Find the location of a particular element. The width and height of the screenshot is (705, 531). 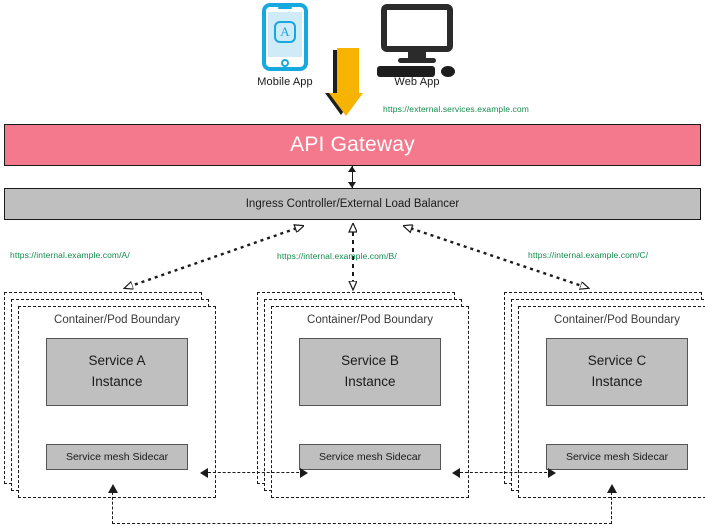

service-name: Service B is located at coordinates (370, 361).